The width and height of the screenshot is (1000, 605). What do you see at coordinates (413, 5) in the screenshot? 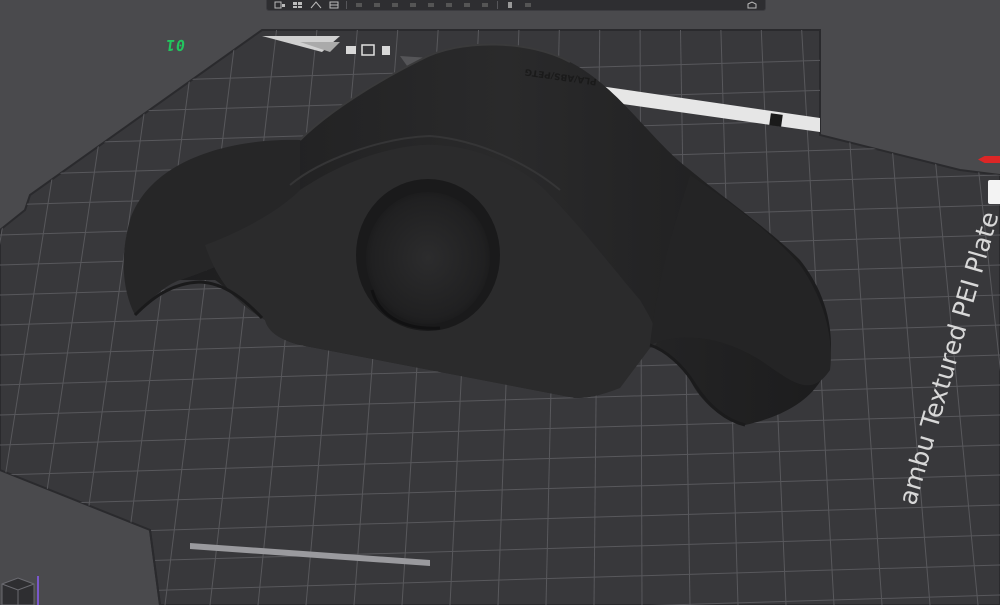
I see `cut-icon` at bounding box center [413, 5].